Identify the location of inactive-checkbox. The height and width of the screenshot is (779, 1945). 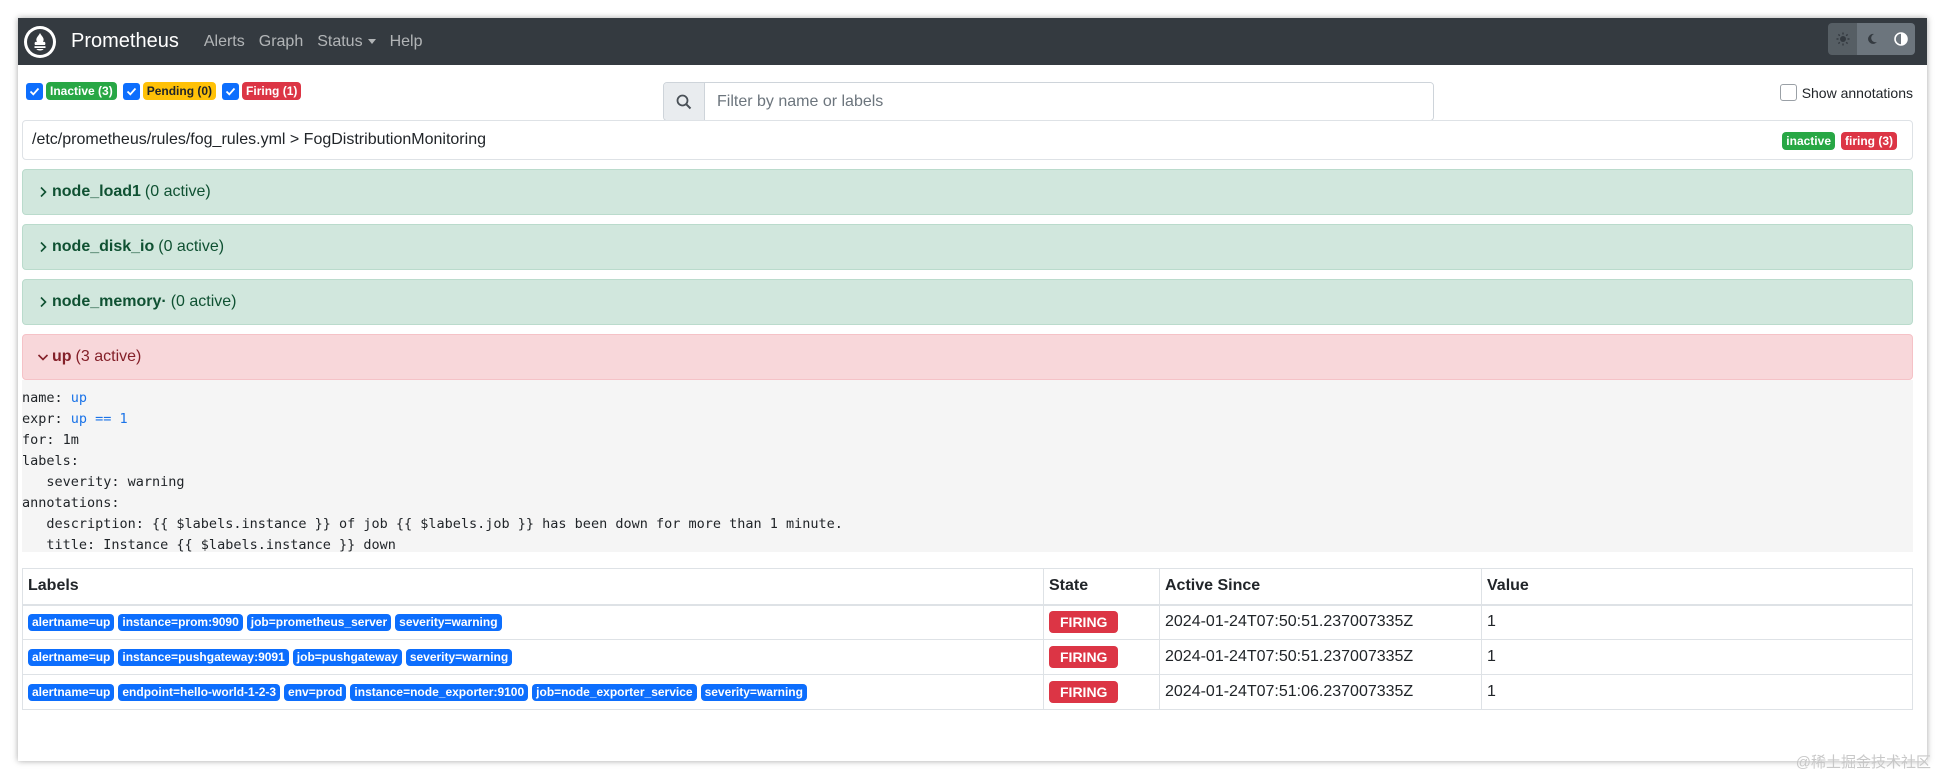
(34, 91).